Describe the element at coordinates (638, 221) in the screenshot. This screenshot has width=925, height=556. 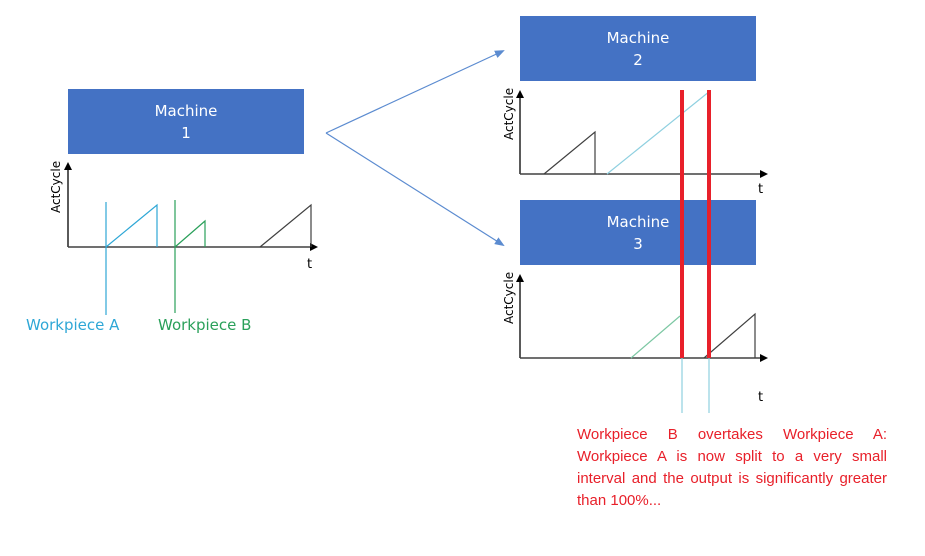
I see `machine-3-name: Machine` at that location.